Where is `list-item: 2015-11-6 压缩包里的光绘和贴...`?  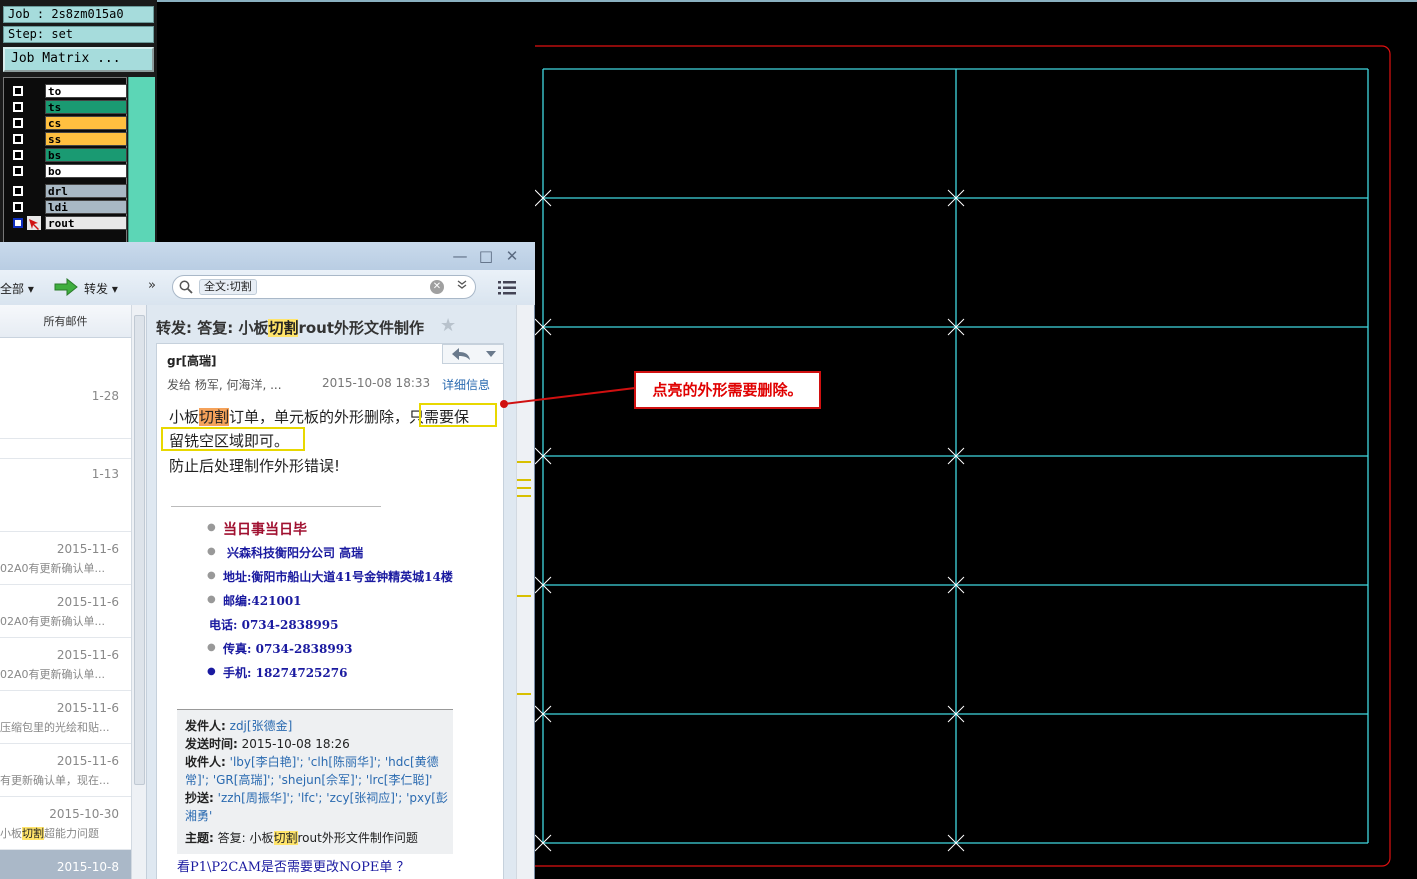
list-item: 2015-11-6 压缩包里的光绘和贴... is located at coordinates (65, 717).